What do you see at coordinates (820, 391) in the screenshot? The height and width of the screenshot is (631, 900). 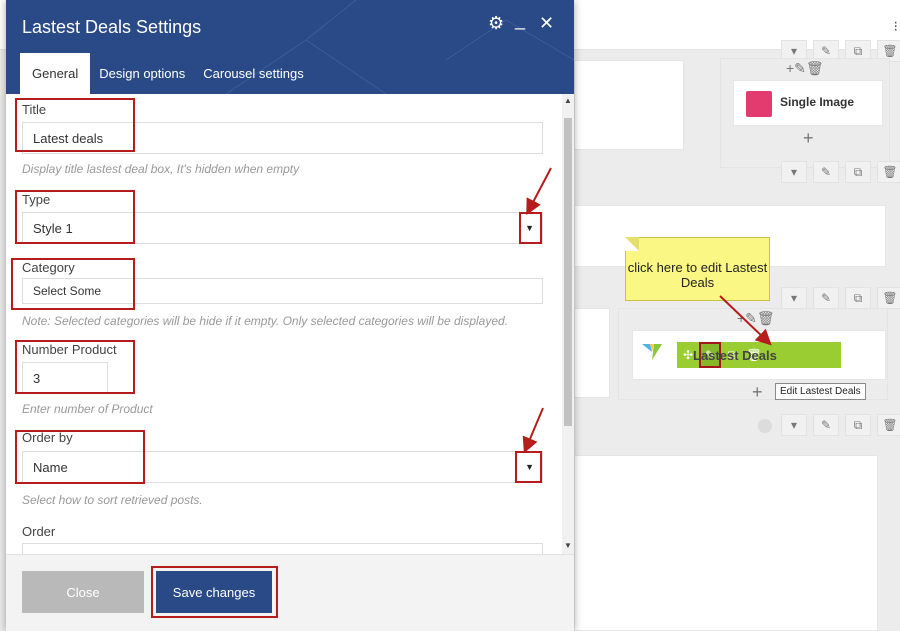 I see `edit-tooltip: Edit Lastest Deals` at bounding box center [820, 391].